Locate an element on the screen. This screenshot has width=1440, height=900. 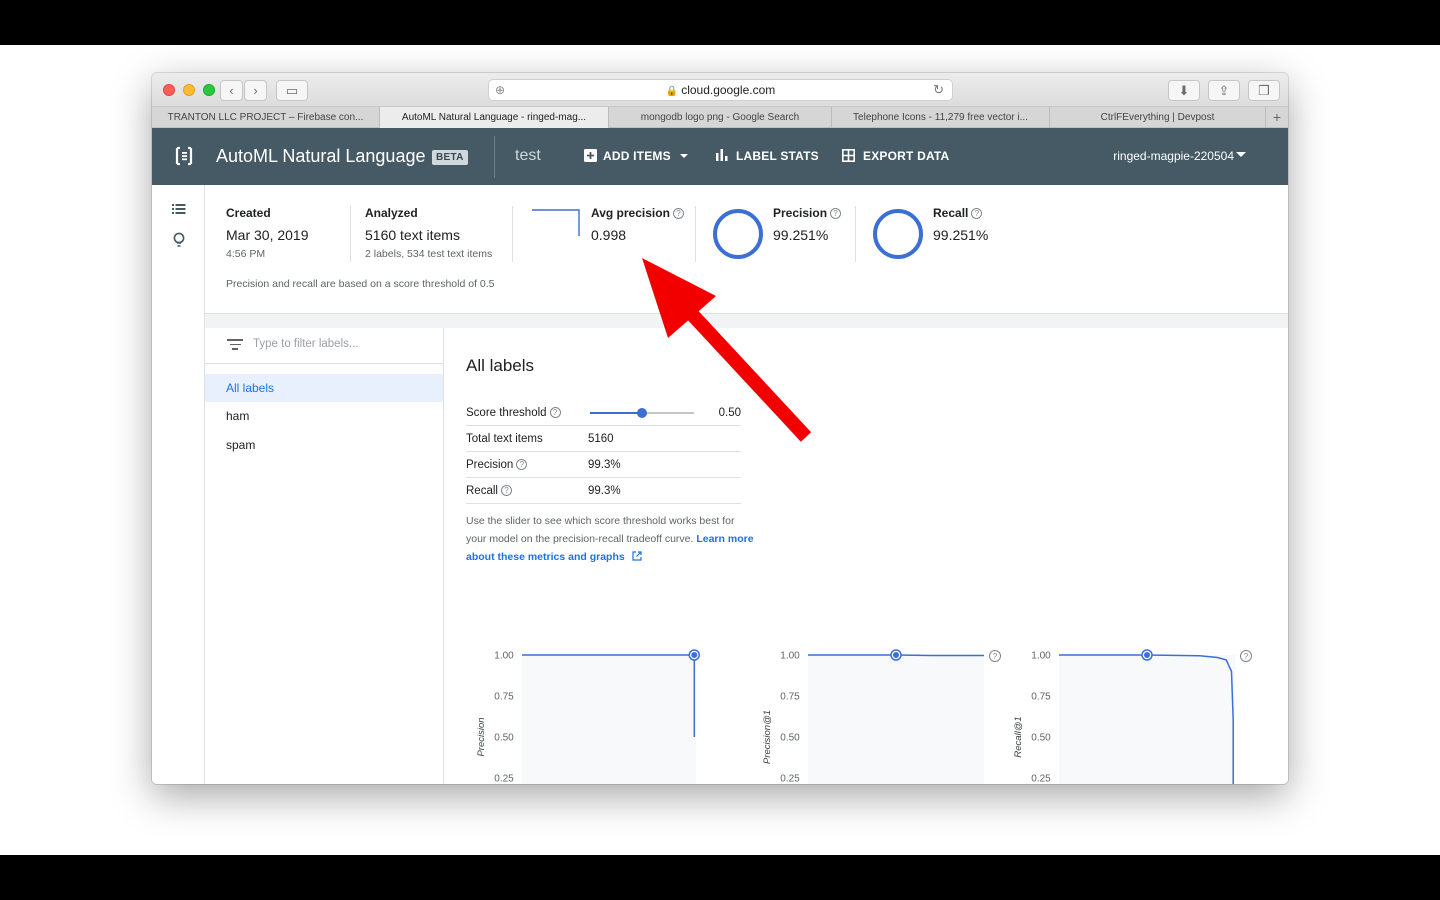
recall-value: 99.3% is located at coordinates (604, 491).